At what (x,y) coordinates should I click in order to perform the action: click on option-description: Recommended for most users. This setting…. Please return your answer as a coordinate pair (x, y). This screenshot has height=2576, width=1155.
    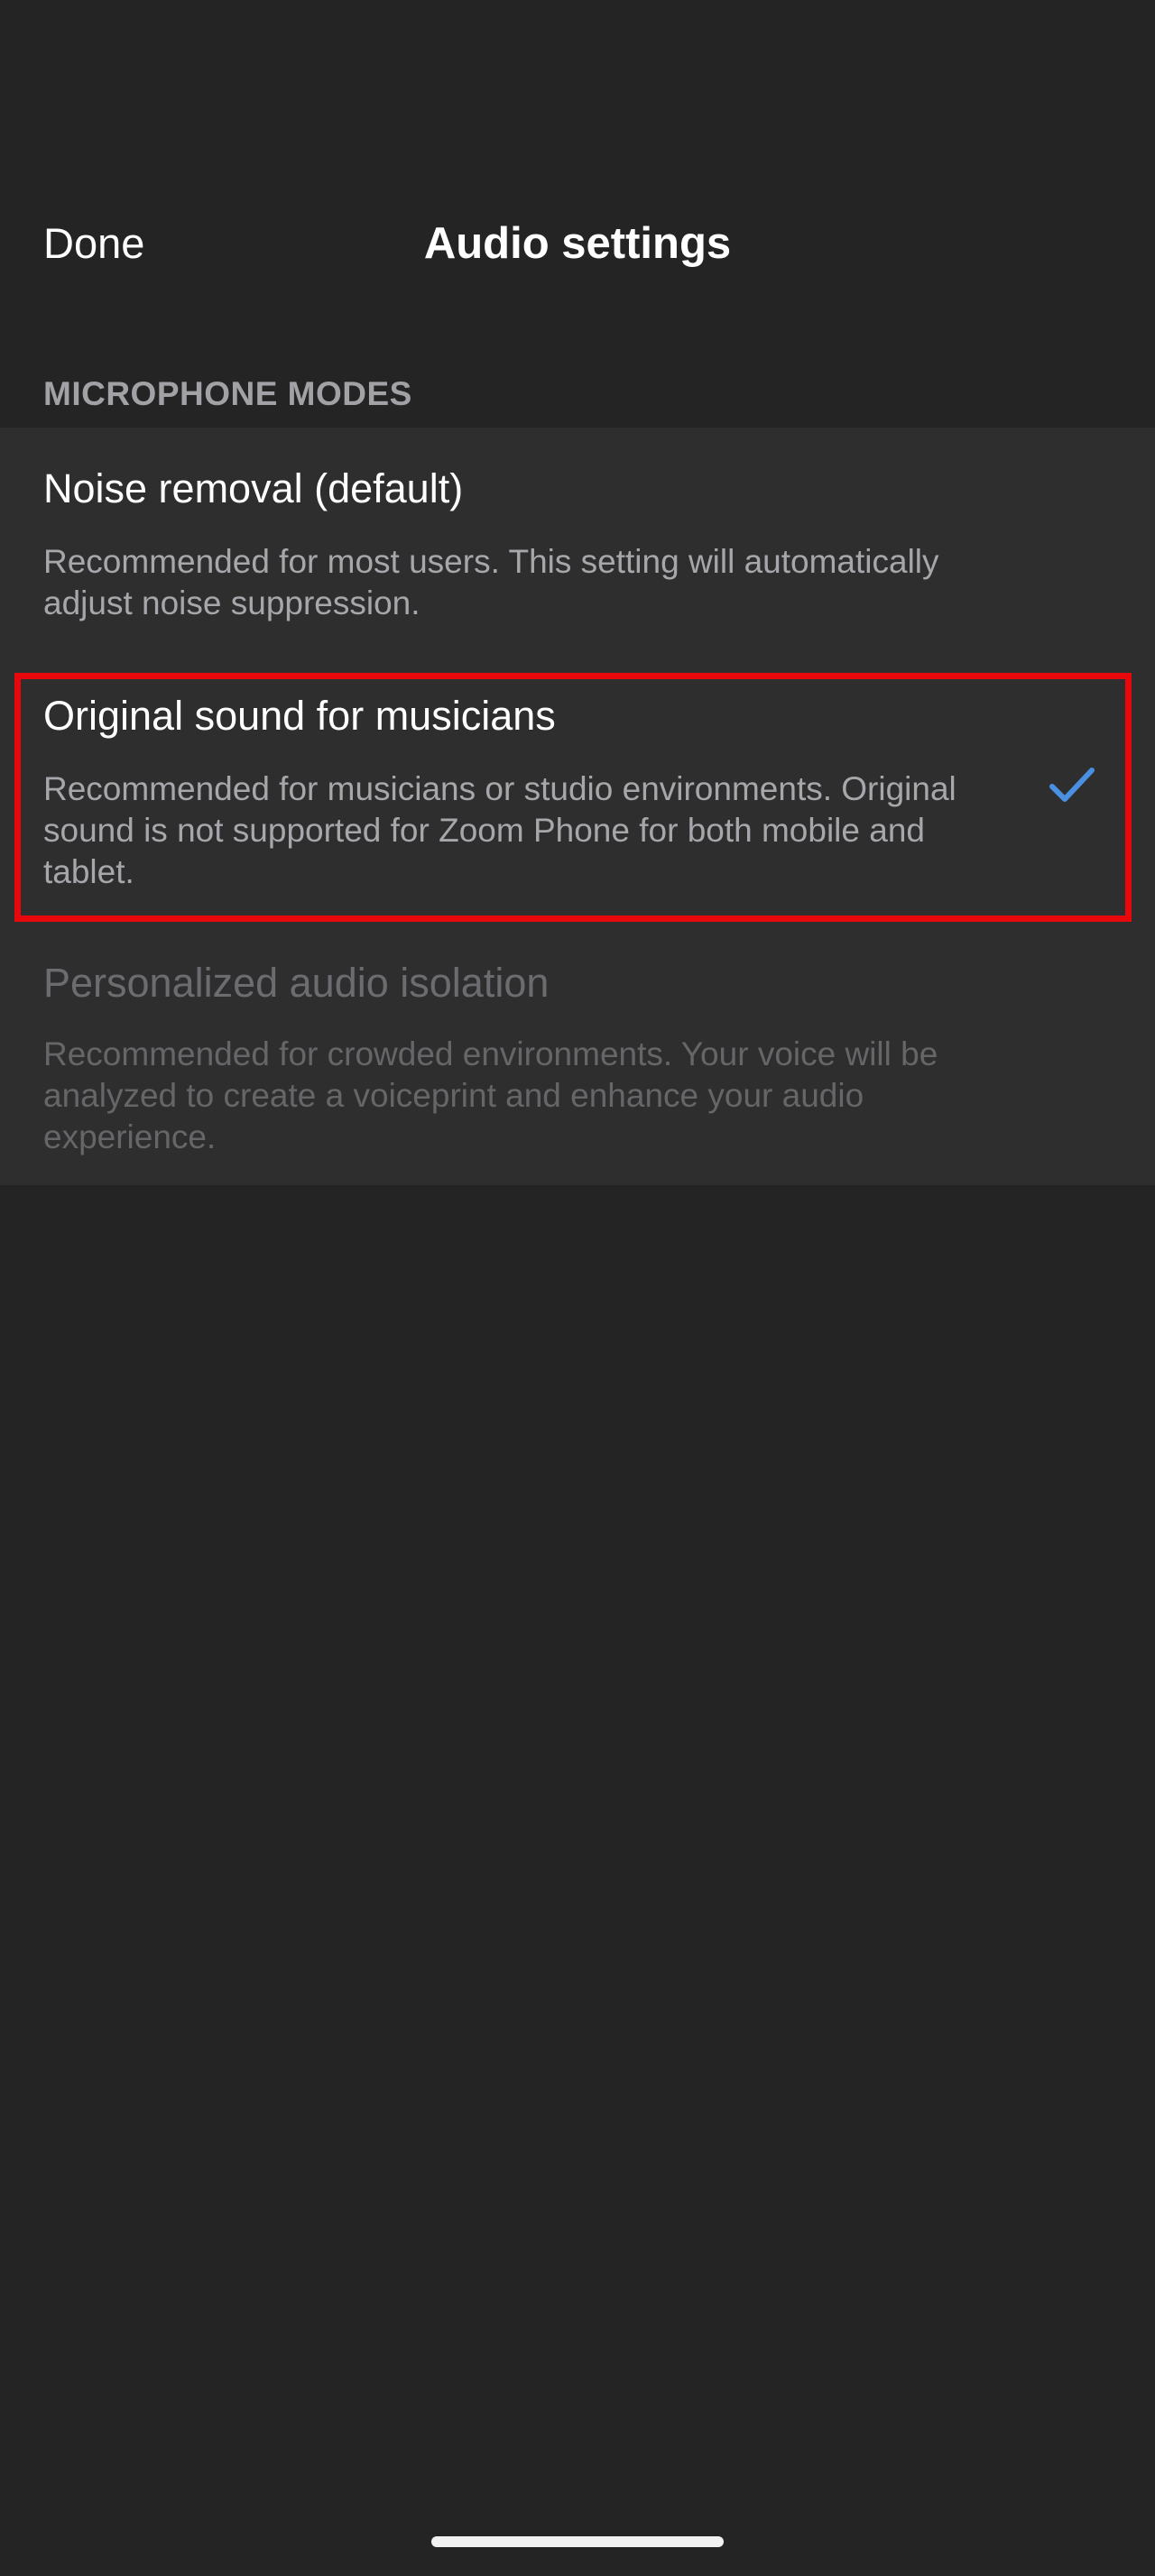
    Looking at the image, I should click on (491, 582).